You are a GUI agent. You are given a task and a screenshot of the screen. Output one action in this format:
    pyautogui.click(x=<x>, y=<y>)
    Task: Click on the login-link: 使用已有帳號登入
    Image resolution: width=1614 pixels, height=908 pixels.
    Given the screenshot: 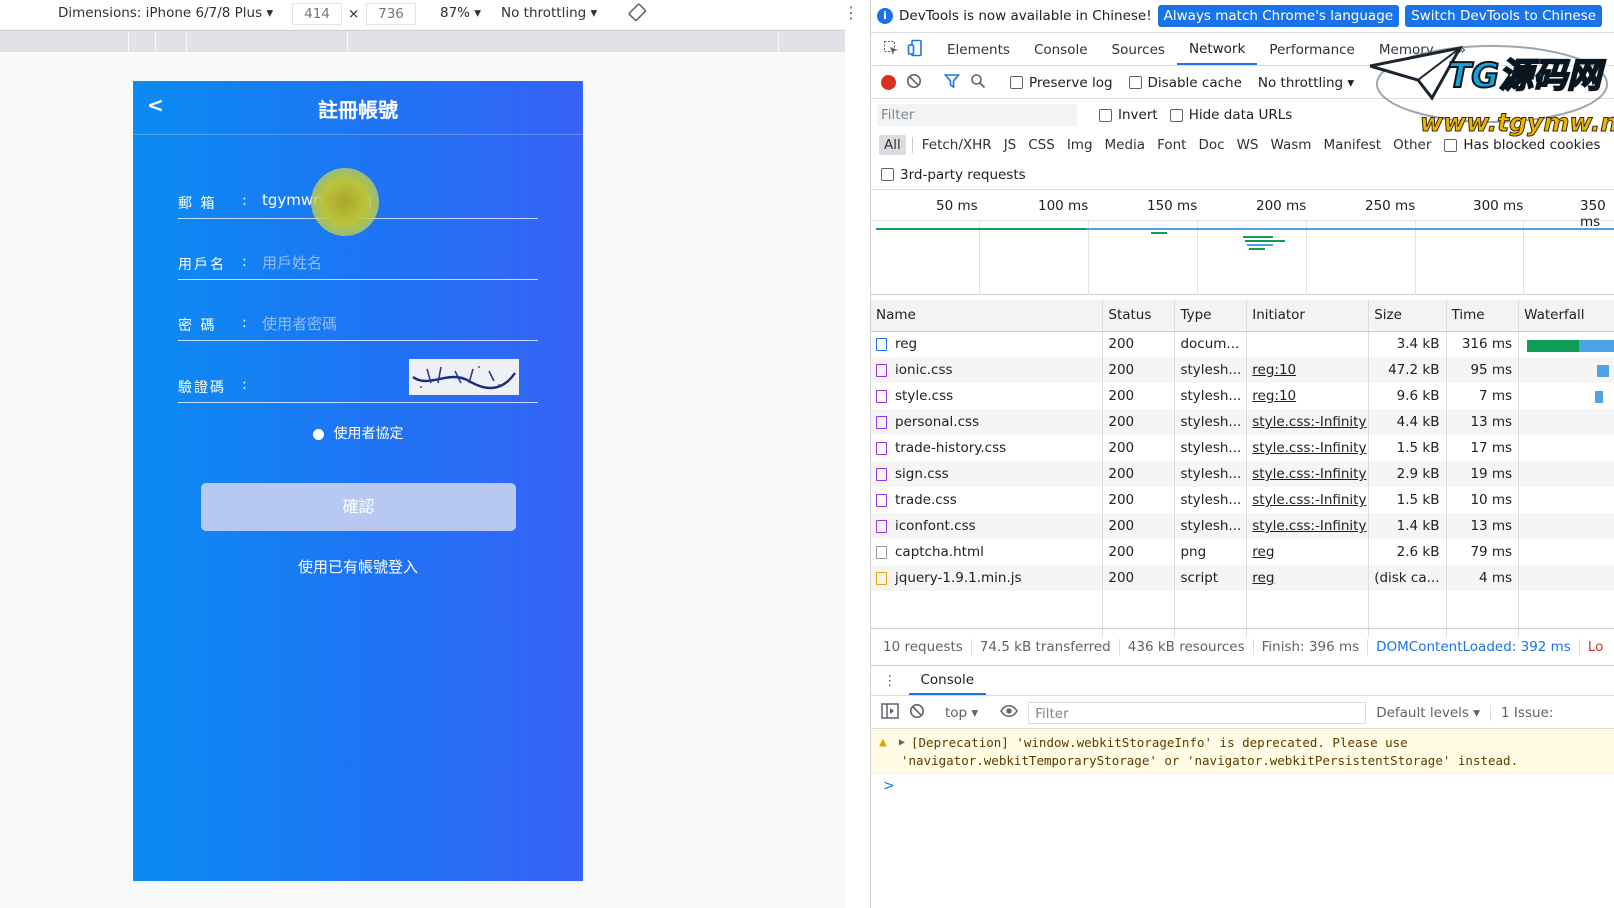 What is the action you would take?
    pyautogui.click(x=358, y=566)
    